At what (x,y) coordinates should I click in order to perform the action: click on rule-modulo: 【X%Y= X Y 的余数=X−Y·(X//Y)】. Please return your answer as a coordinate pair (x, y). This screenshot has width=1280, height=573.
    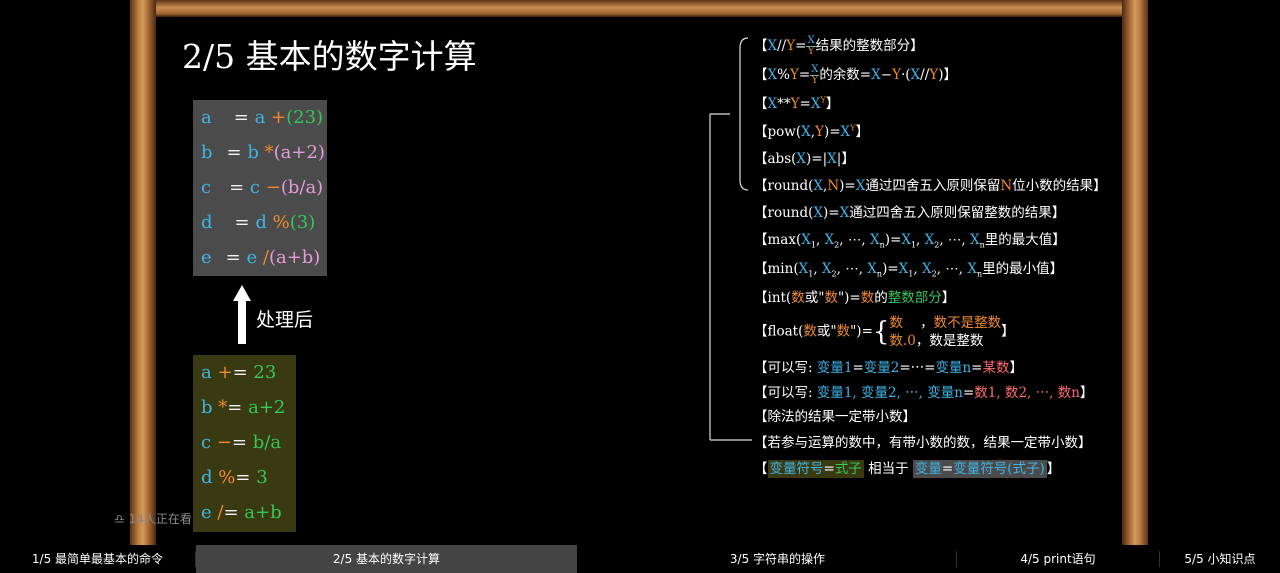
    Looking at the image, I should click on (855, 75).